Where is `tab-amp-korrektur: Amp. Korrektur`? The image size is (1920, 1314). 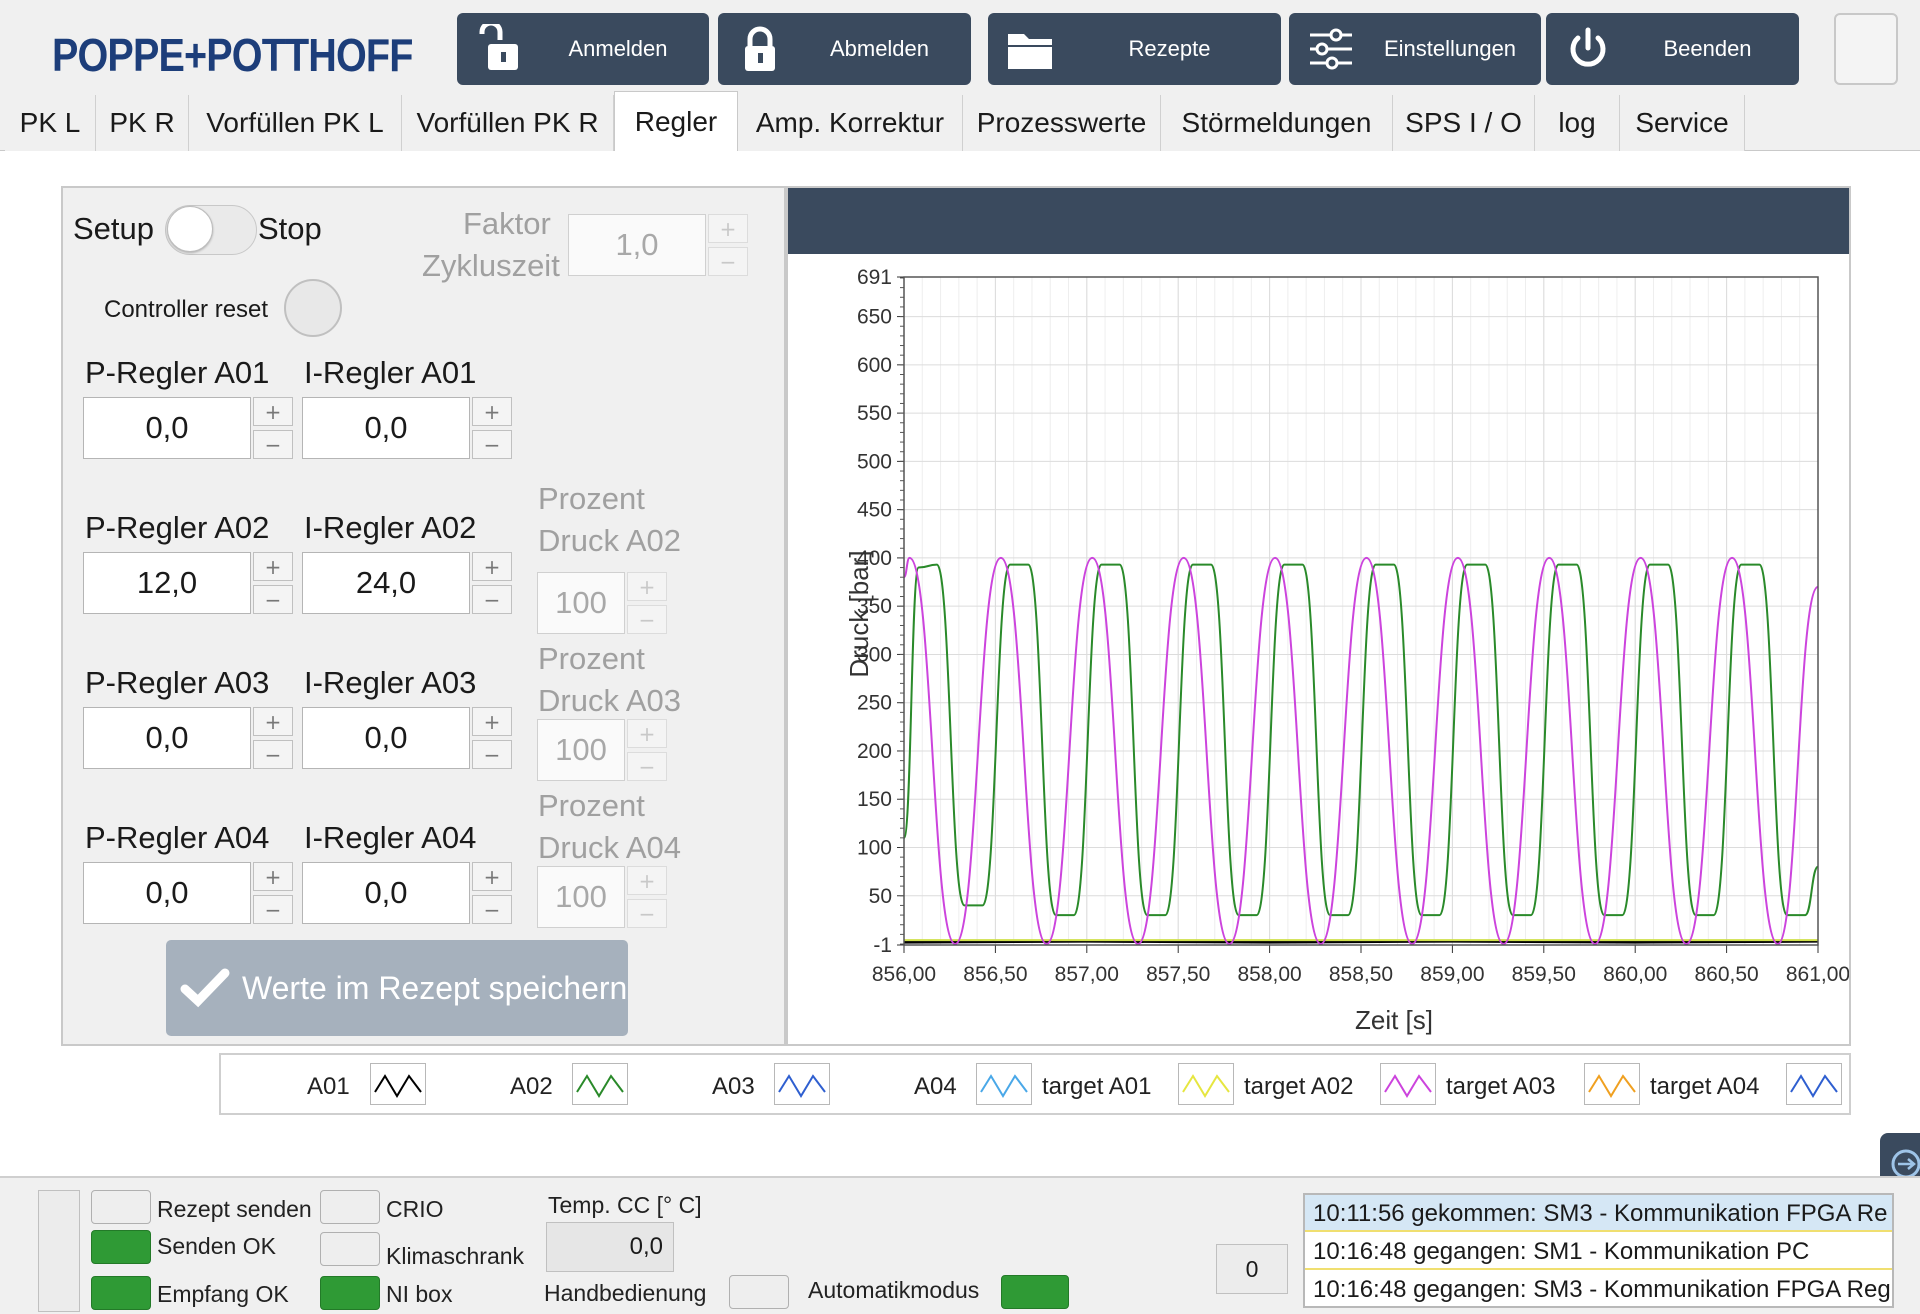
tab-amp-korrektur: Amp. Korrektur is located at coordinates (850, 123).